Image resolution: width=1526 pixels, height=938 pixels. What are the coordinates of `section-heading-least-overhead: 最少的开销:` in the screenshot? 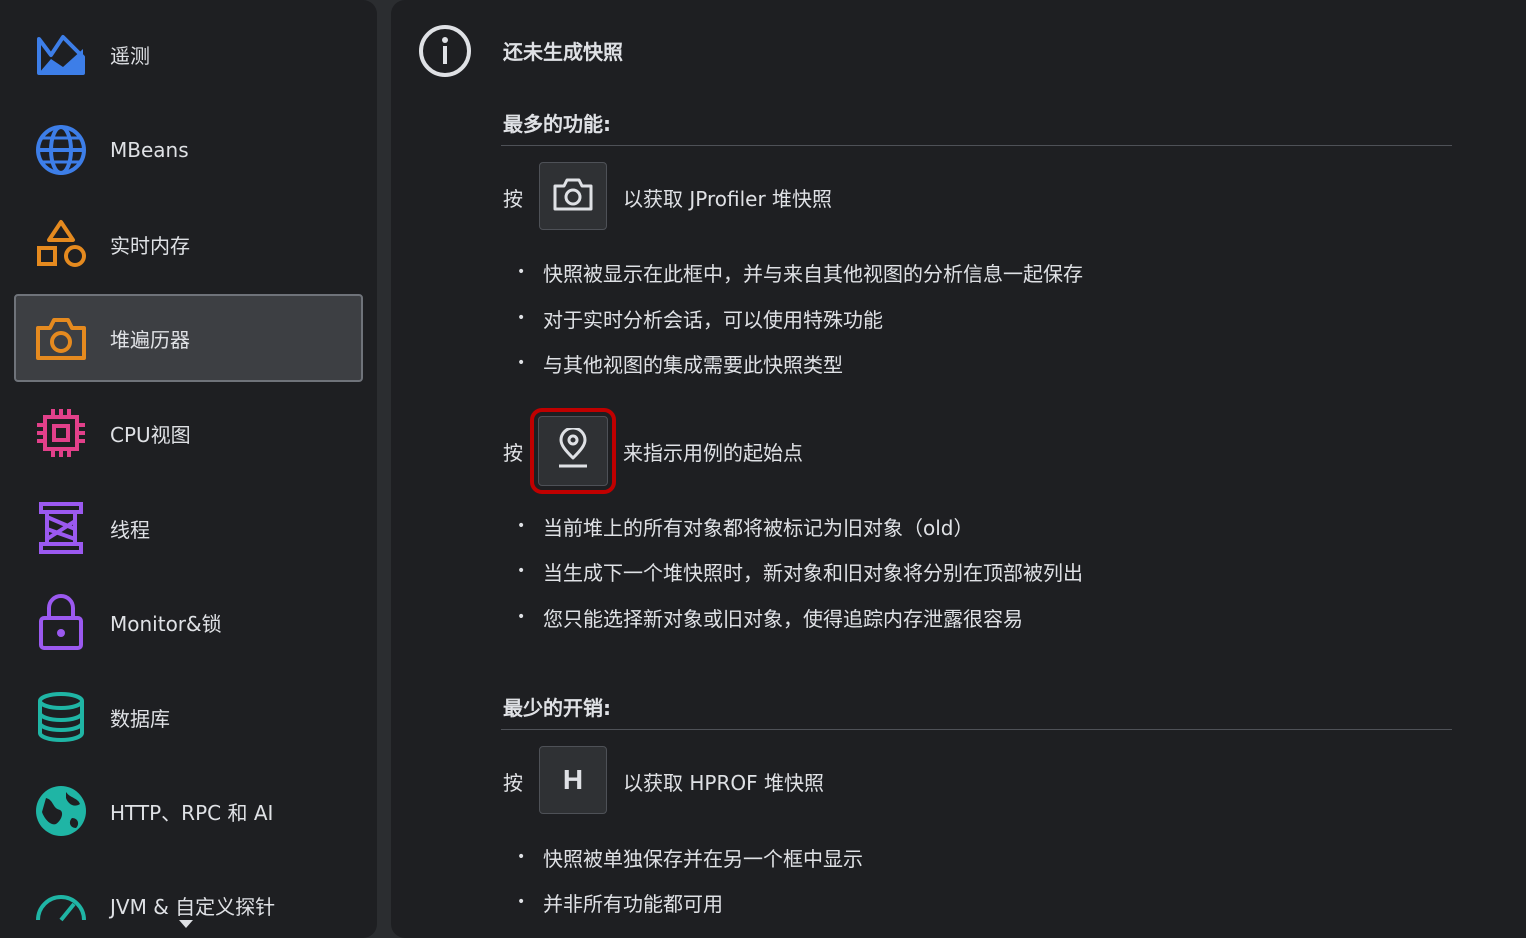 It's located at (557, 708).